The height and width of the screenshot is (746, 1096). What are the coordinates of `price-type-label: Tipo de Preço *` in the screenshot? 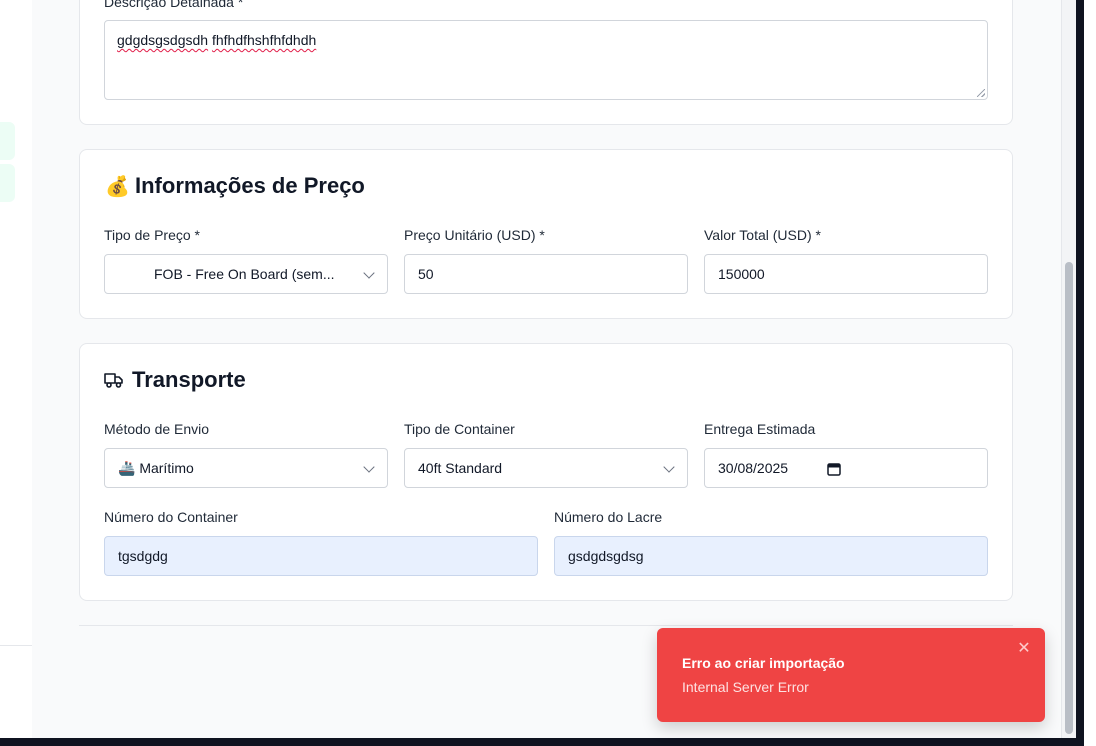 It's located at (152, 235).